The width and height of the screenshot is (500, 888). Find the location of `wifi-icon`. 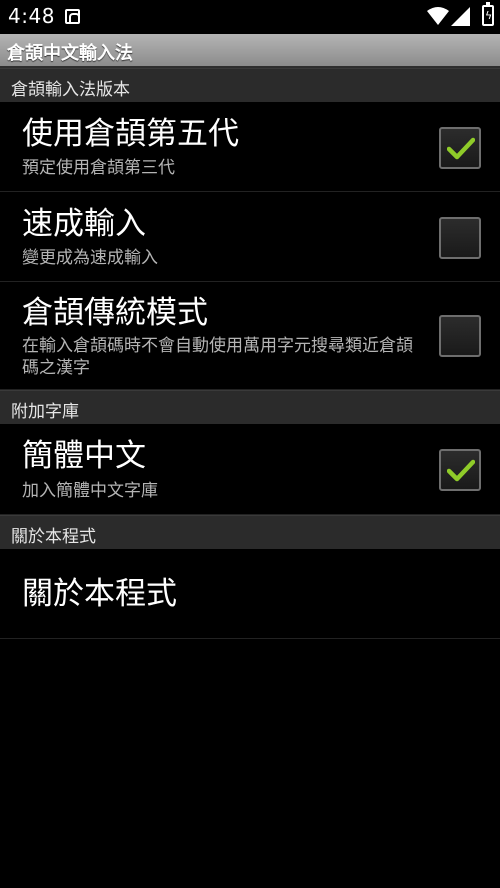

wifi-icon is located at coordinates (438, 16).